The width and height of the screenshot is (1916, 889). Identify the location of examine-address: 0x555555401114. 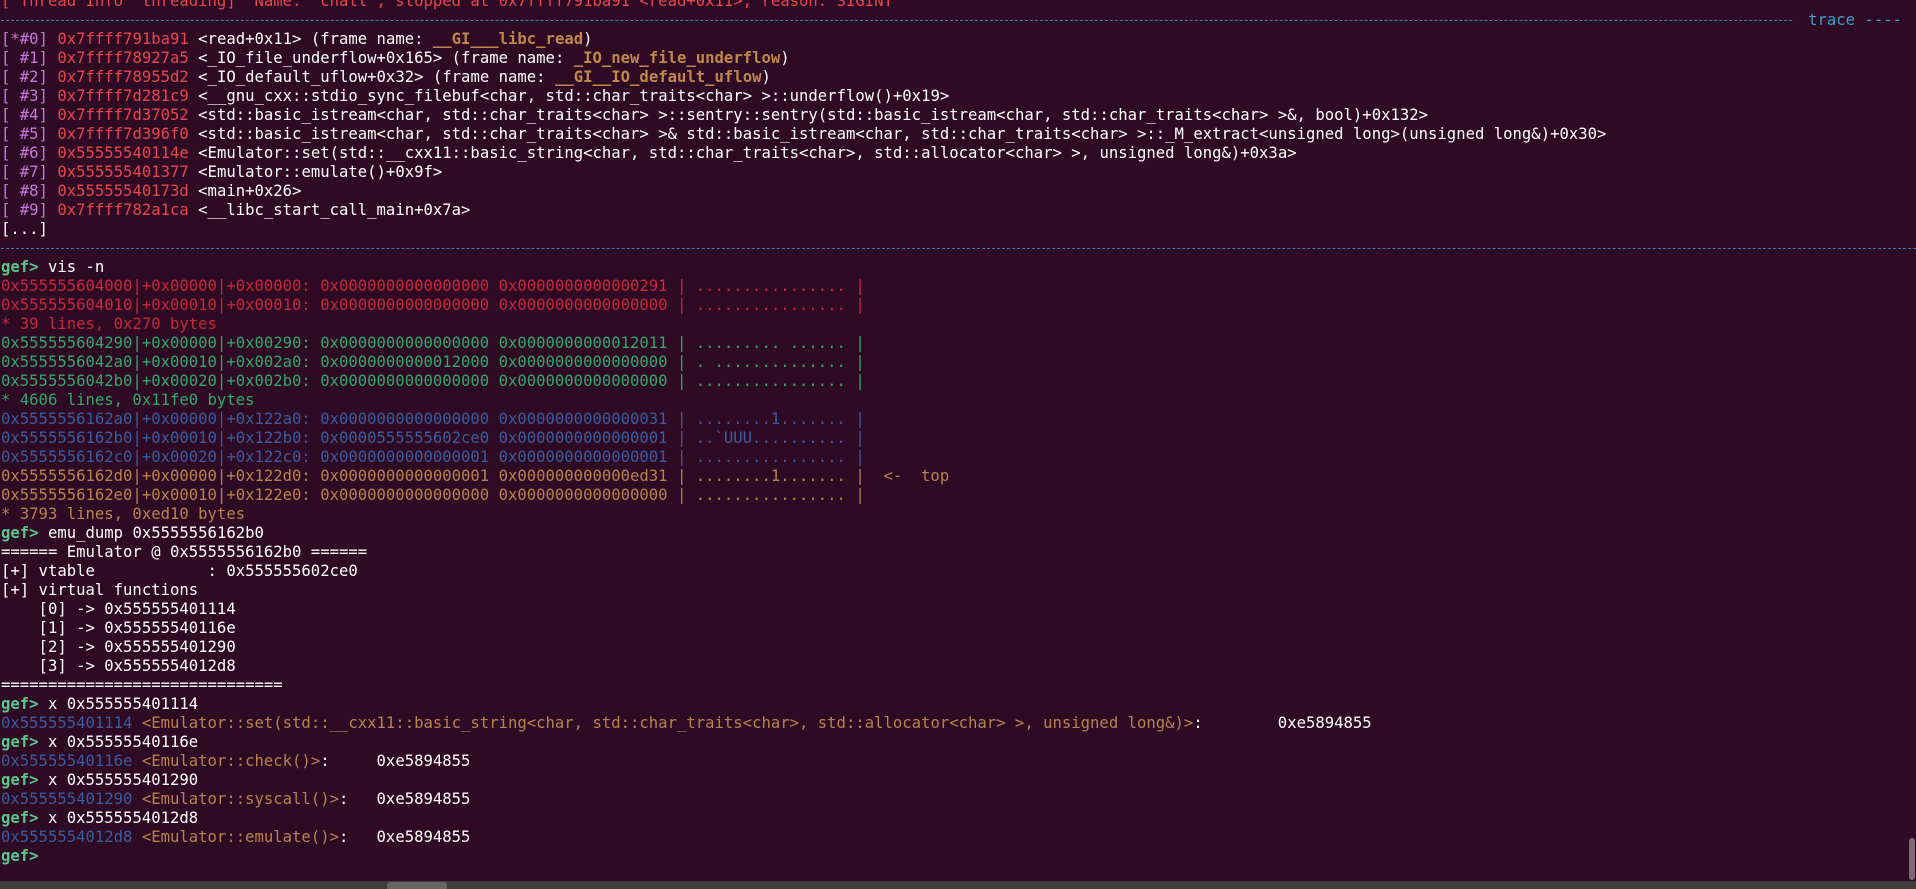
(67, 723).